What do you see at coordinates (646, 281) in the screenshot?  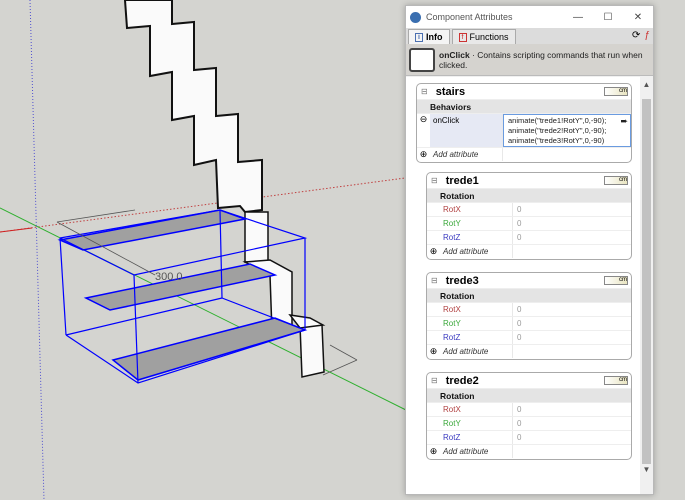 I see `scrollbar-thumb` at bounding box center [646, 281].